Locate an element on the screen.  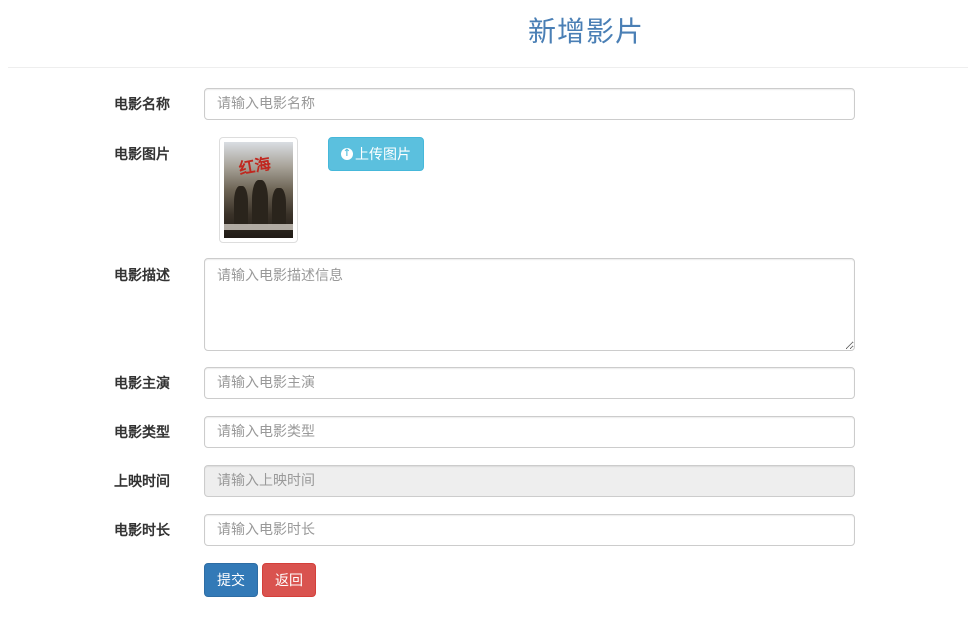
type-input is located at coordinates (529, 432).